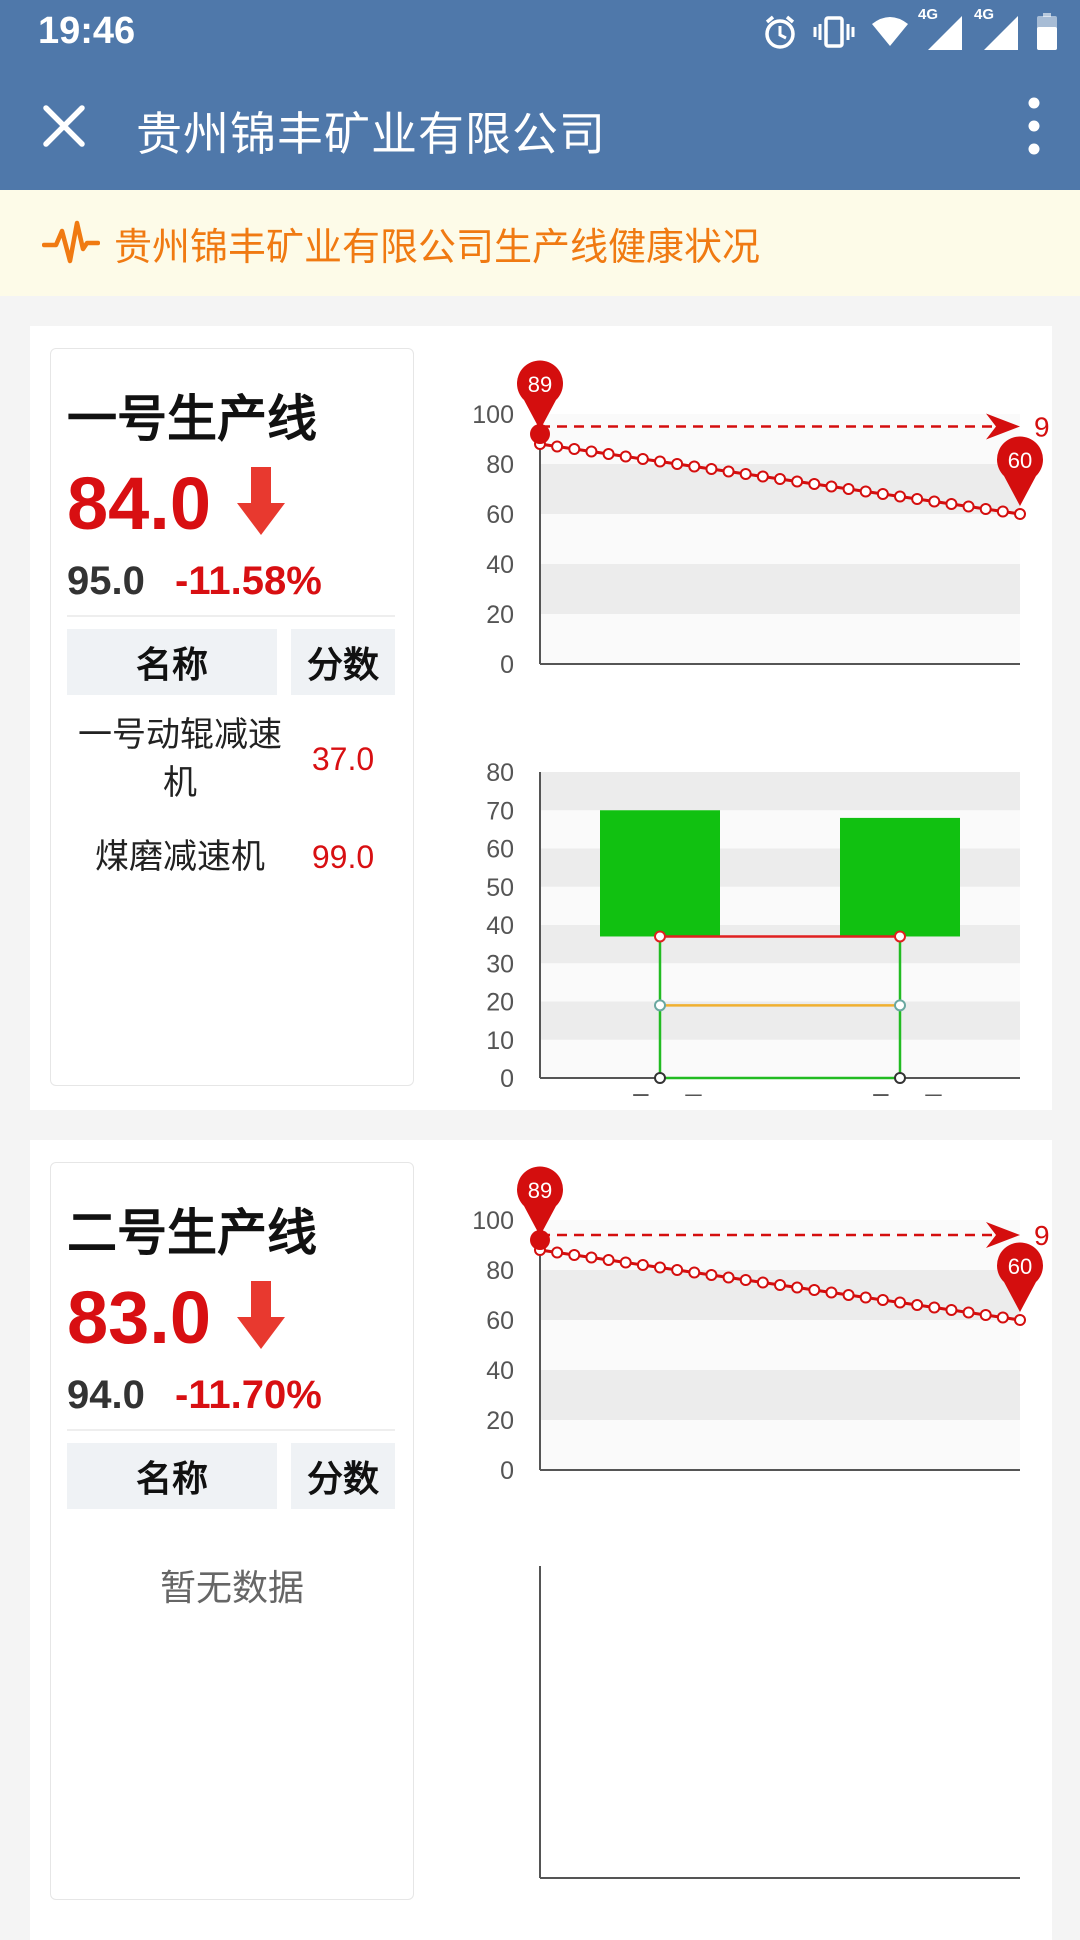  What do you see at coordinates (437, 247) in the screenshot?
I see `banner-text: 贵州锦丰矿业有限公司生产线健康状况` at bounding box center [437, 247].